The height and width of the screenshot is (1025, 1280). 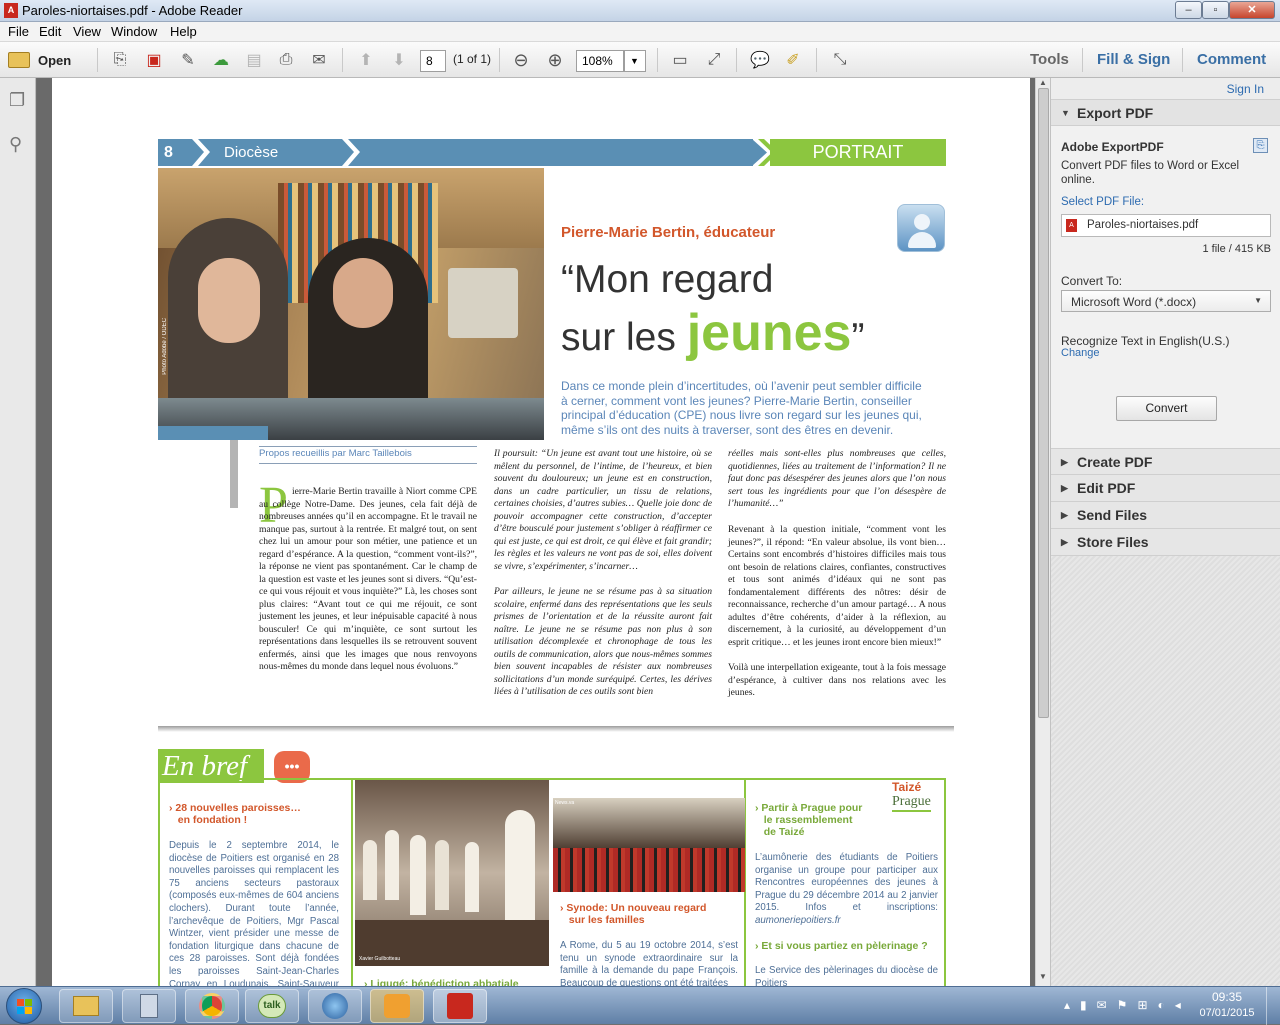 I want to click on previous-page-icon: ⬆, so click(x=366, y=60).